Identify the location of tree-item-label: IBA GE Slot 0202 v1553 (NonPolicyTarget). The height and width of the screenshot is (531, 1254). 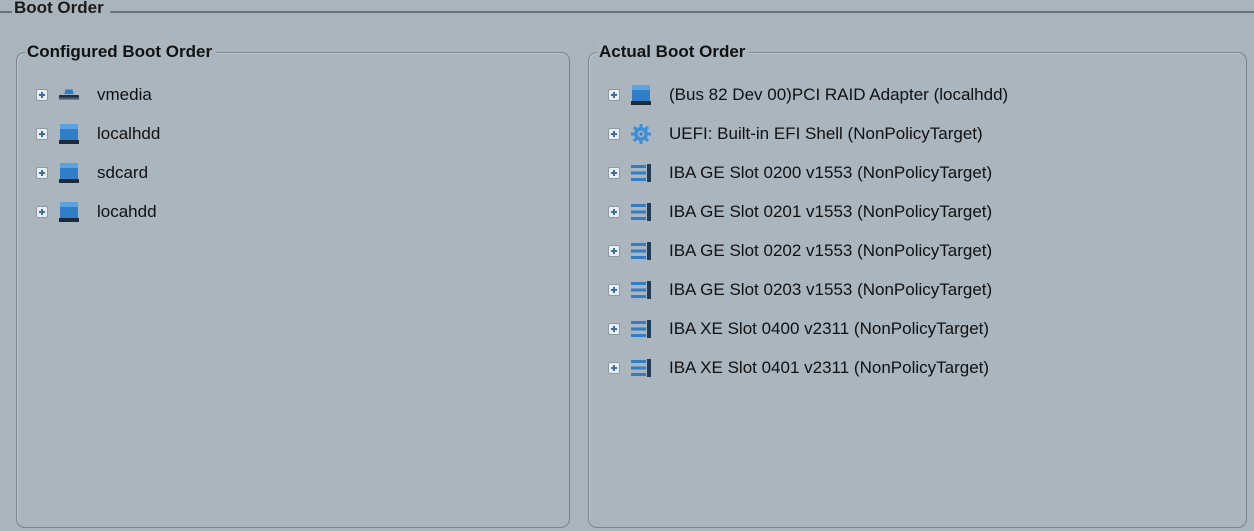
(831, 250).